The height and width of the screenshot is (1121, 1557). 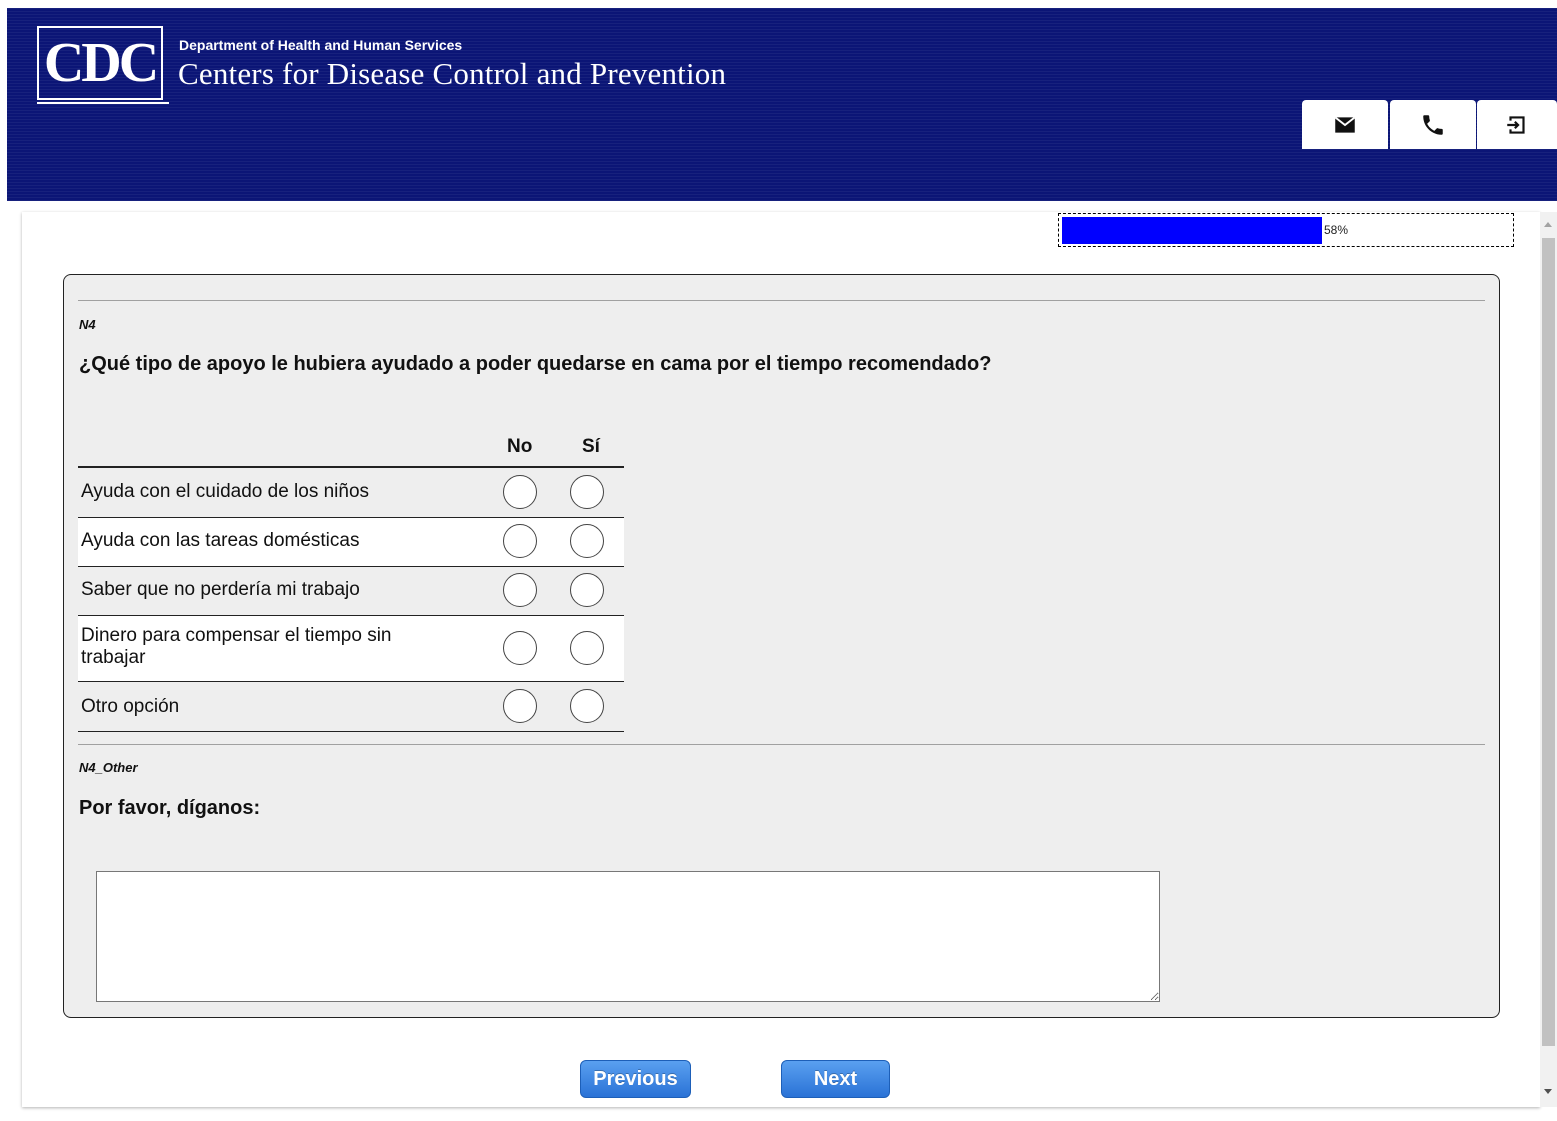 I want to click on row-label: Ayuda con el cuidado de los niños, so click(x=225, y=491).